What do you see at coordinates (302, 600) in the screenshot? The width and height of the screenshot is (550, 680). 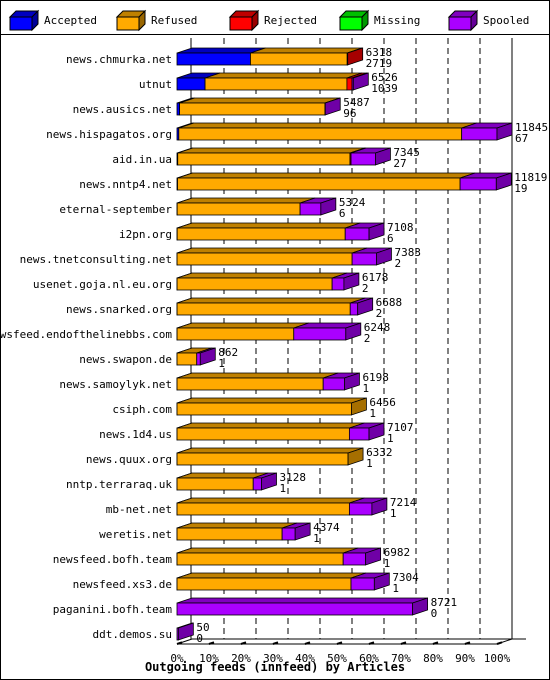 I see `bar-segment-top-spooled` at bounding box center [302, 600].